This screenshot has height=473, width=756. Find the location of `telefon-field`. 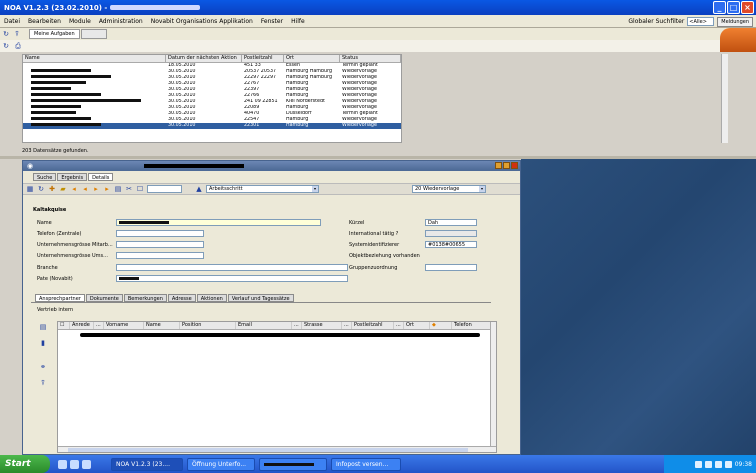

telefon-field is located at coordinates (160, 233).